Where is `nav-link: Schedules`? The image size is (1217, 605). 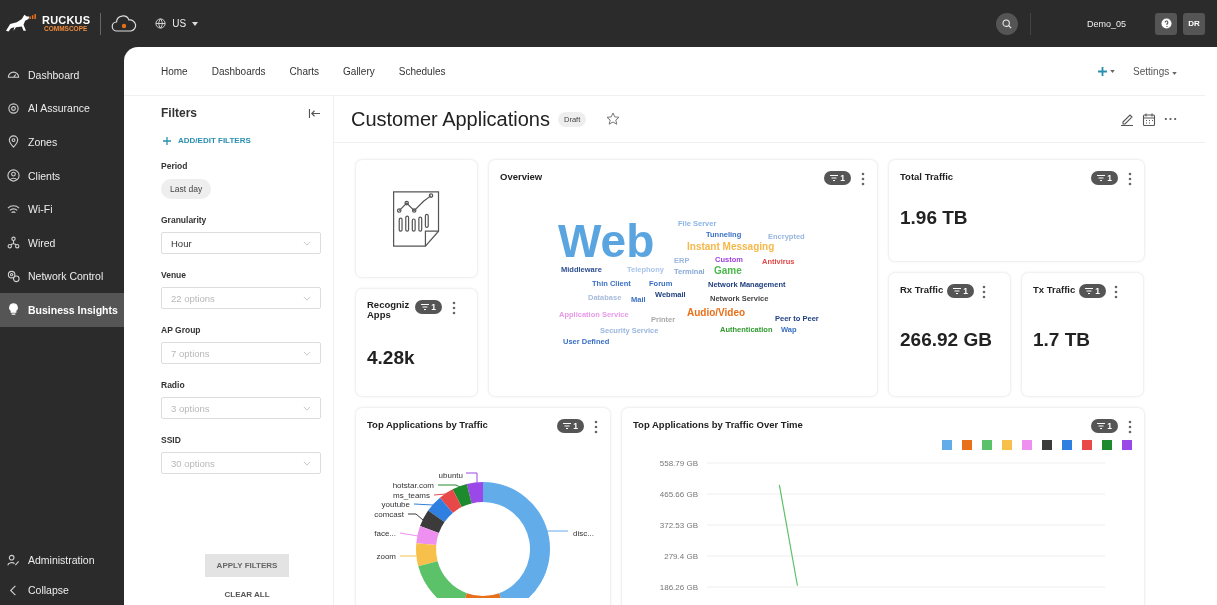 nav-link: Schedules is located at coordinates (422, 71).